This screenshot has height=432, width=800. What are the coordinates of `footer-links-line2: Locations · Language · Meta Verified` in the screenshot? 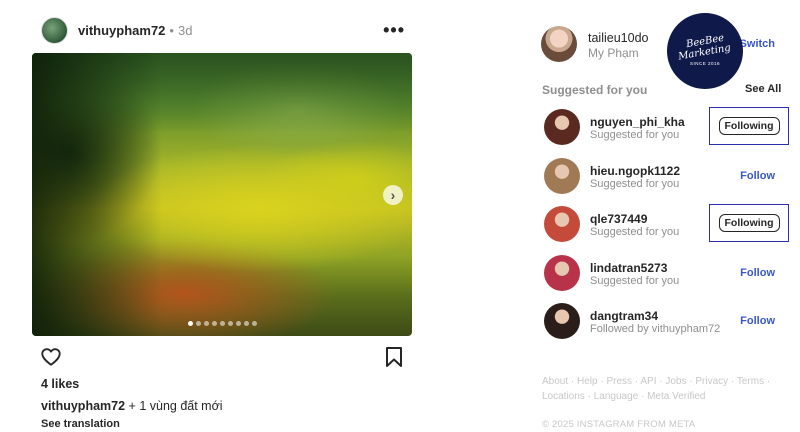 It's located at (662, 396).